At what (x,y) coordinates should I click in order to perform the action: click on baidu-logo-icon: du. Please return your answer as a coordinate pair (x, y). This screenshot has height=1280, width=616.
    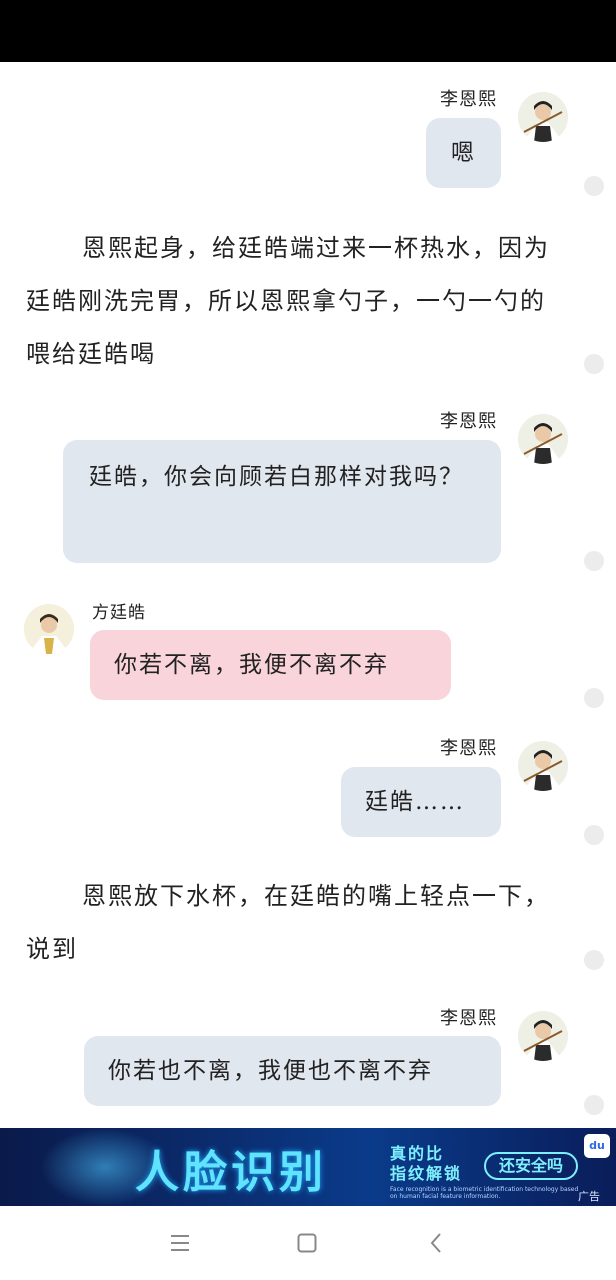
    Looking at the image, I should click on (597, 1146).